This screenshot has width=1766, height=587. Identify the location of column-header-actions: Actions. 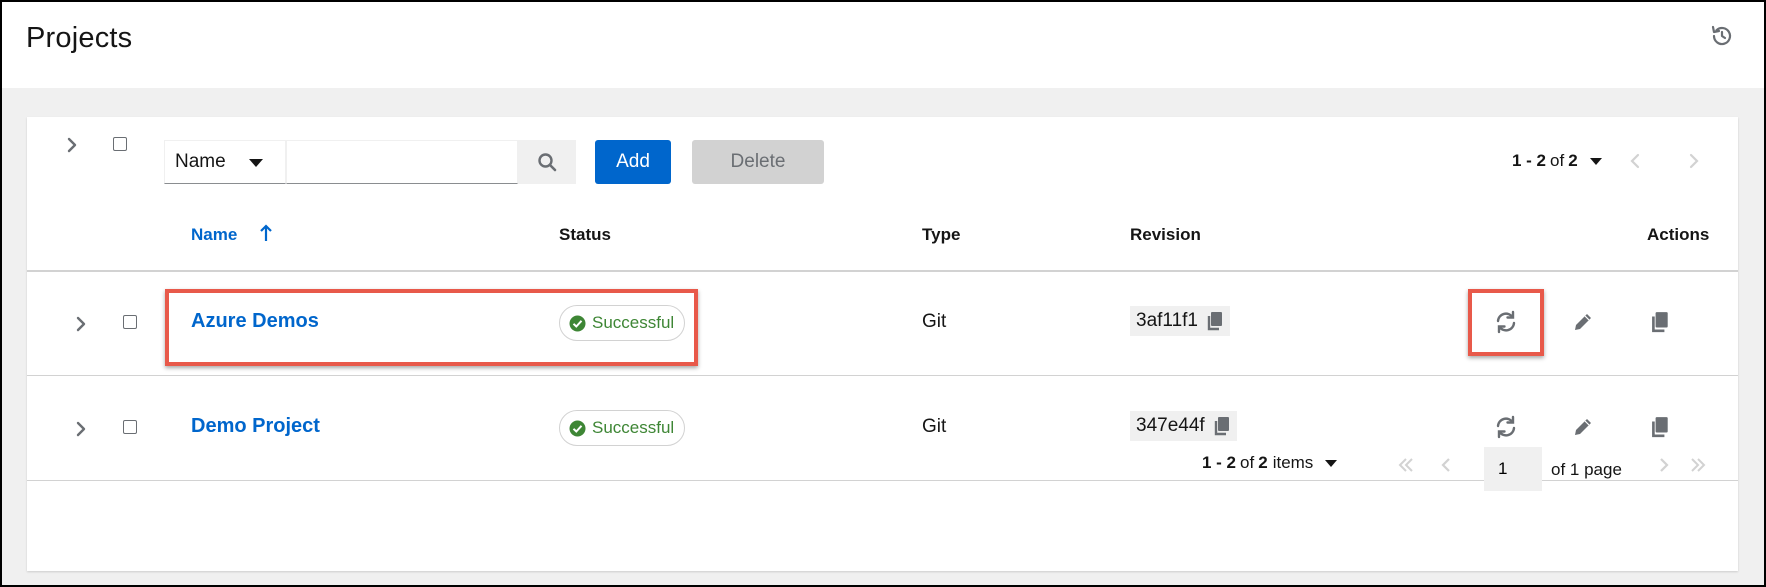
(1678, 234).